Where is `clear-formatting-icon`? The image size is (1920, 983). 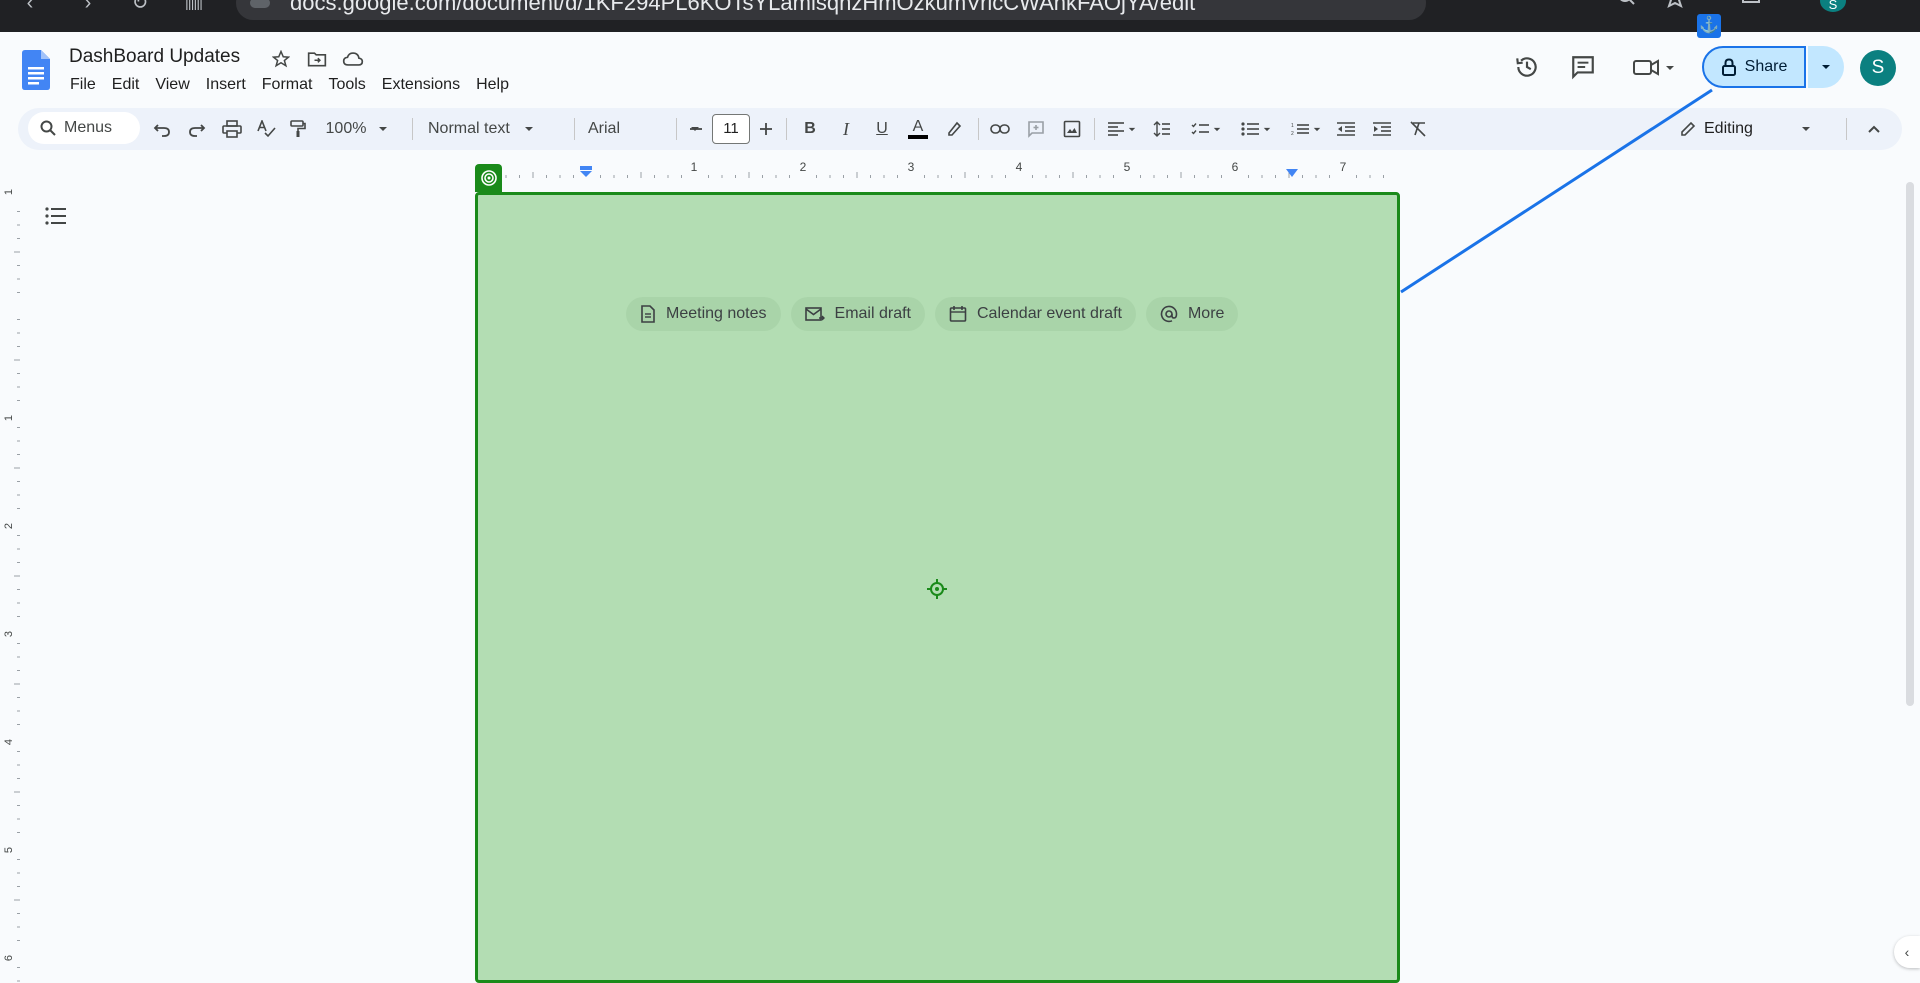
clear-formatting-icon is located at coordinates (1418, 129).